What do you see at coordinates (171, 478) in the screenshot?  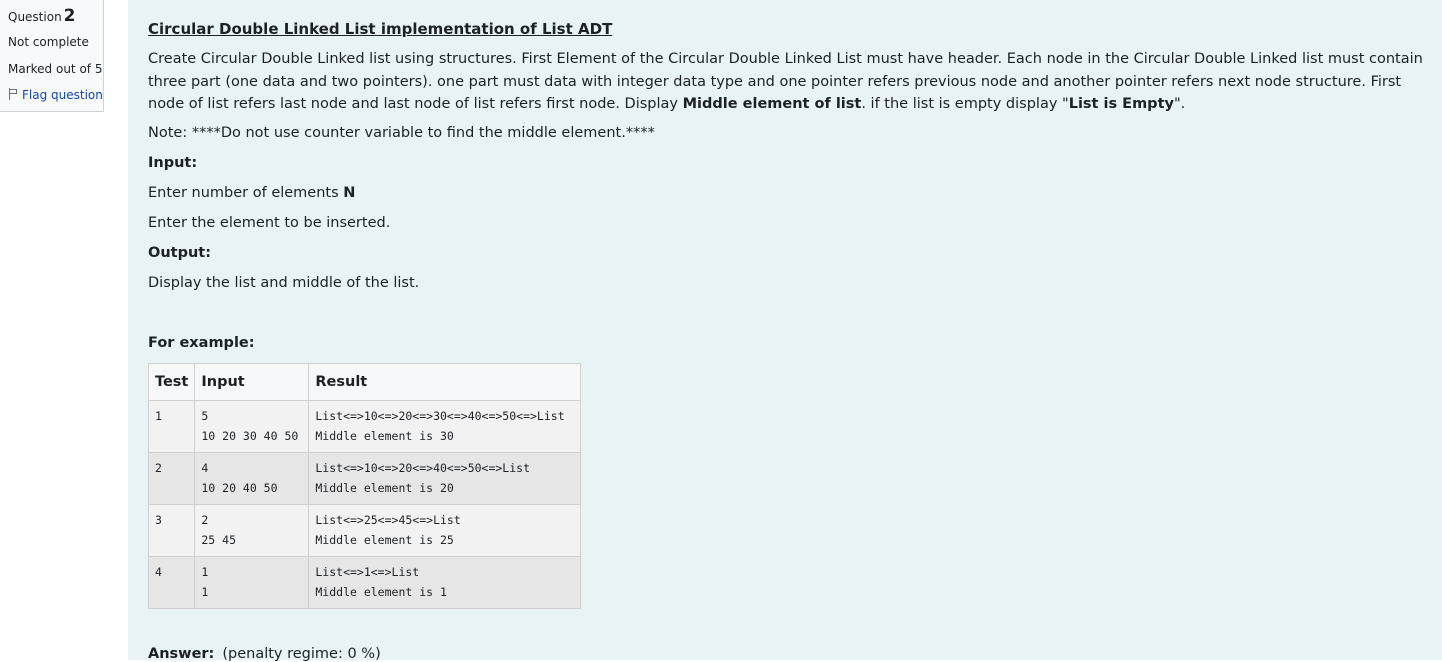 I see `cell-test: 2` at bounding box center [171, 478].